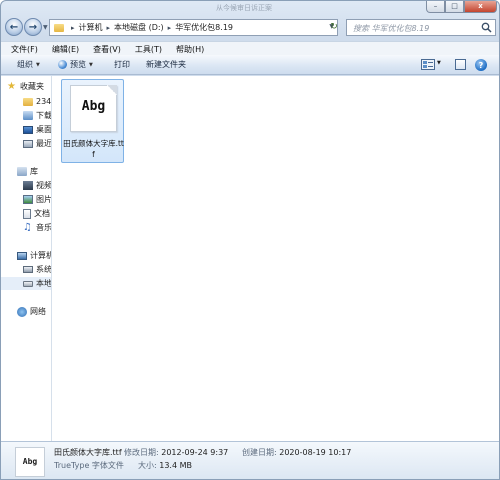  I want to click on nav-favorites: ★ 收藏夹, so click(25, 86).